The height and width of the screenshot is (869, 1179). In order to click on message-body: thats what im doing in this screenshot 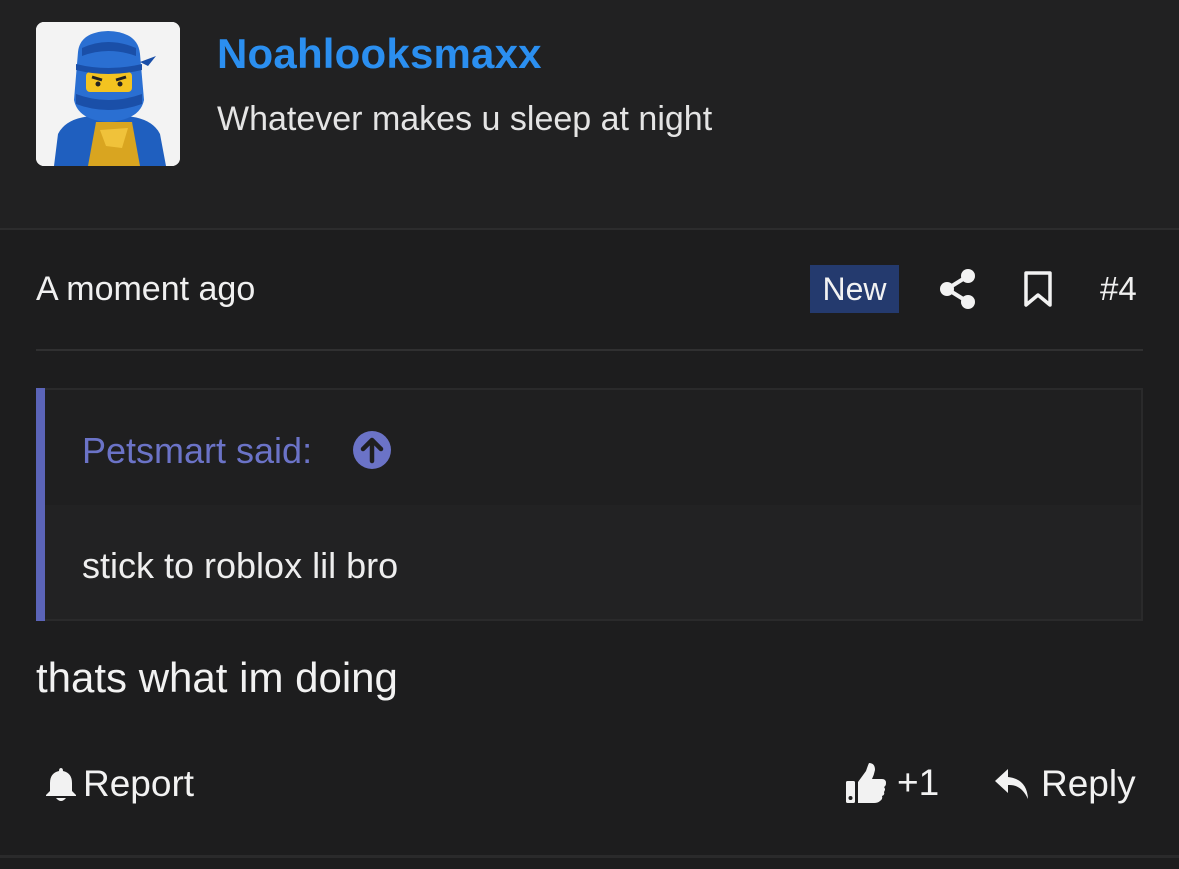, I will do `click(217, 677)`.